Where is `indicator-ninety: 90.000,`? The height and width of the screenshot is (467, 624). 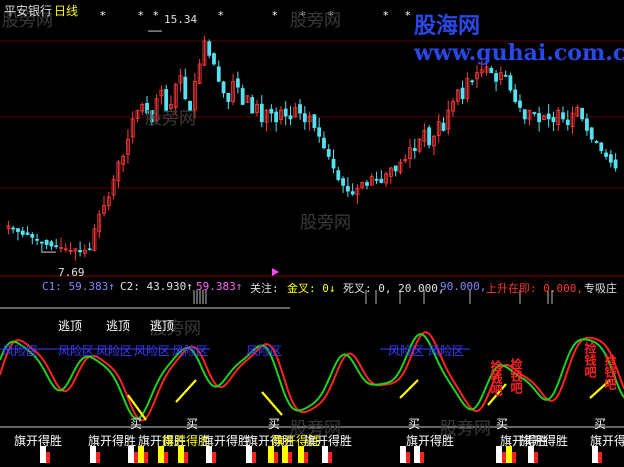
indicator-ninety: 90.000, is located at coordinates (463, 286).